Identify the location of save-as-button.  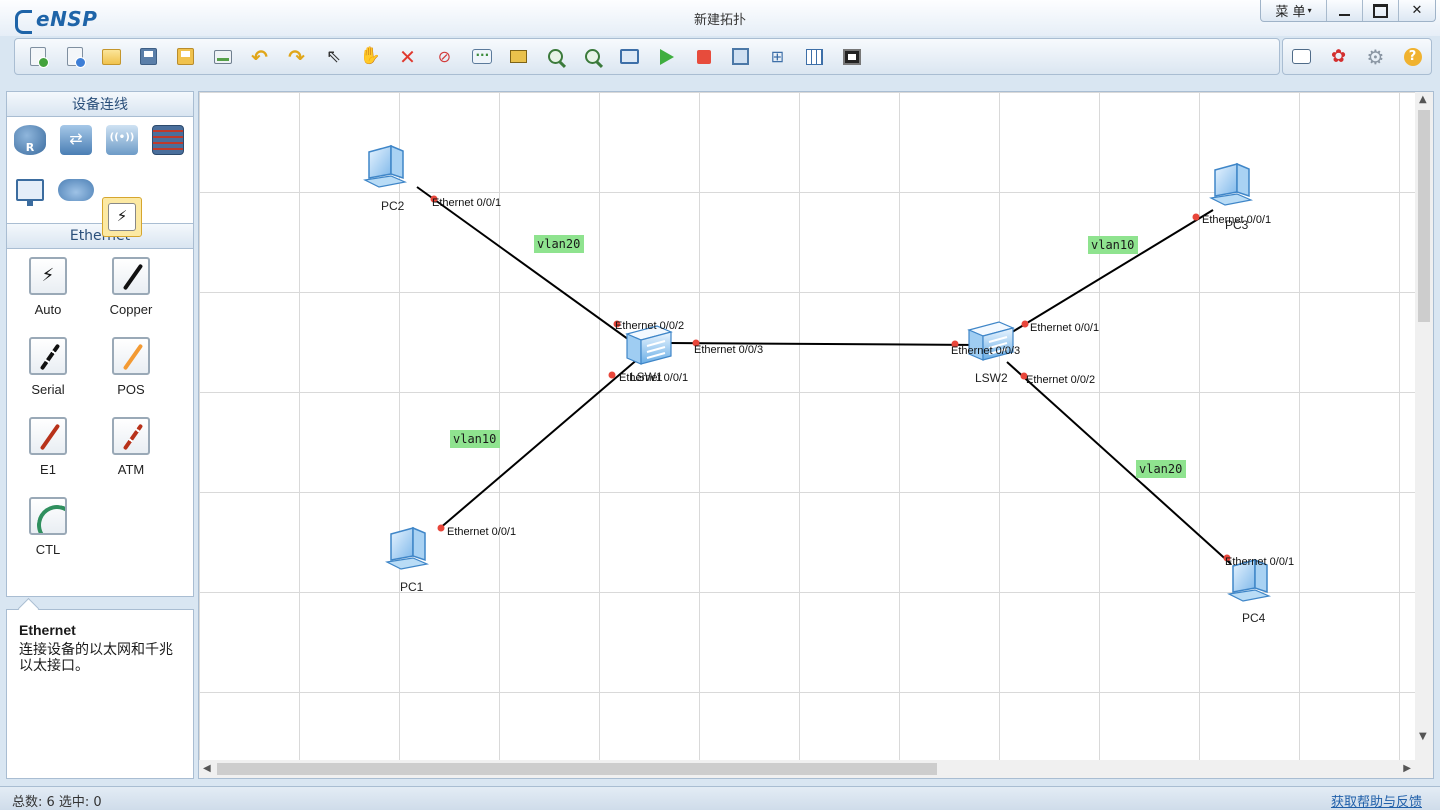
(185, 57).